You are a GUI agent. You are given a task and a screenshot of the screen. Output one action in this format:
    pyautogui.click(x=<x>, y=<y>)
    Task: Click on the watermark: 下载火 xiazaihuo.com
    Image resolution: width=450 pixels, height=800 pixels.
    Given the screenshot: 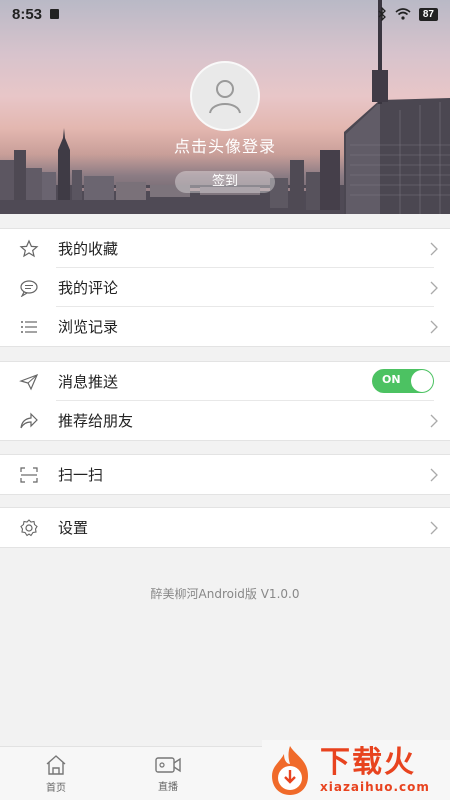 What is the action you would take?
    pyautogui.click(x=356, y=770)
    